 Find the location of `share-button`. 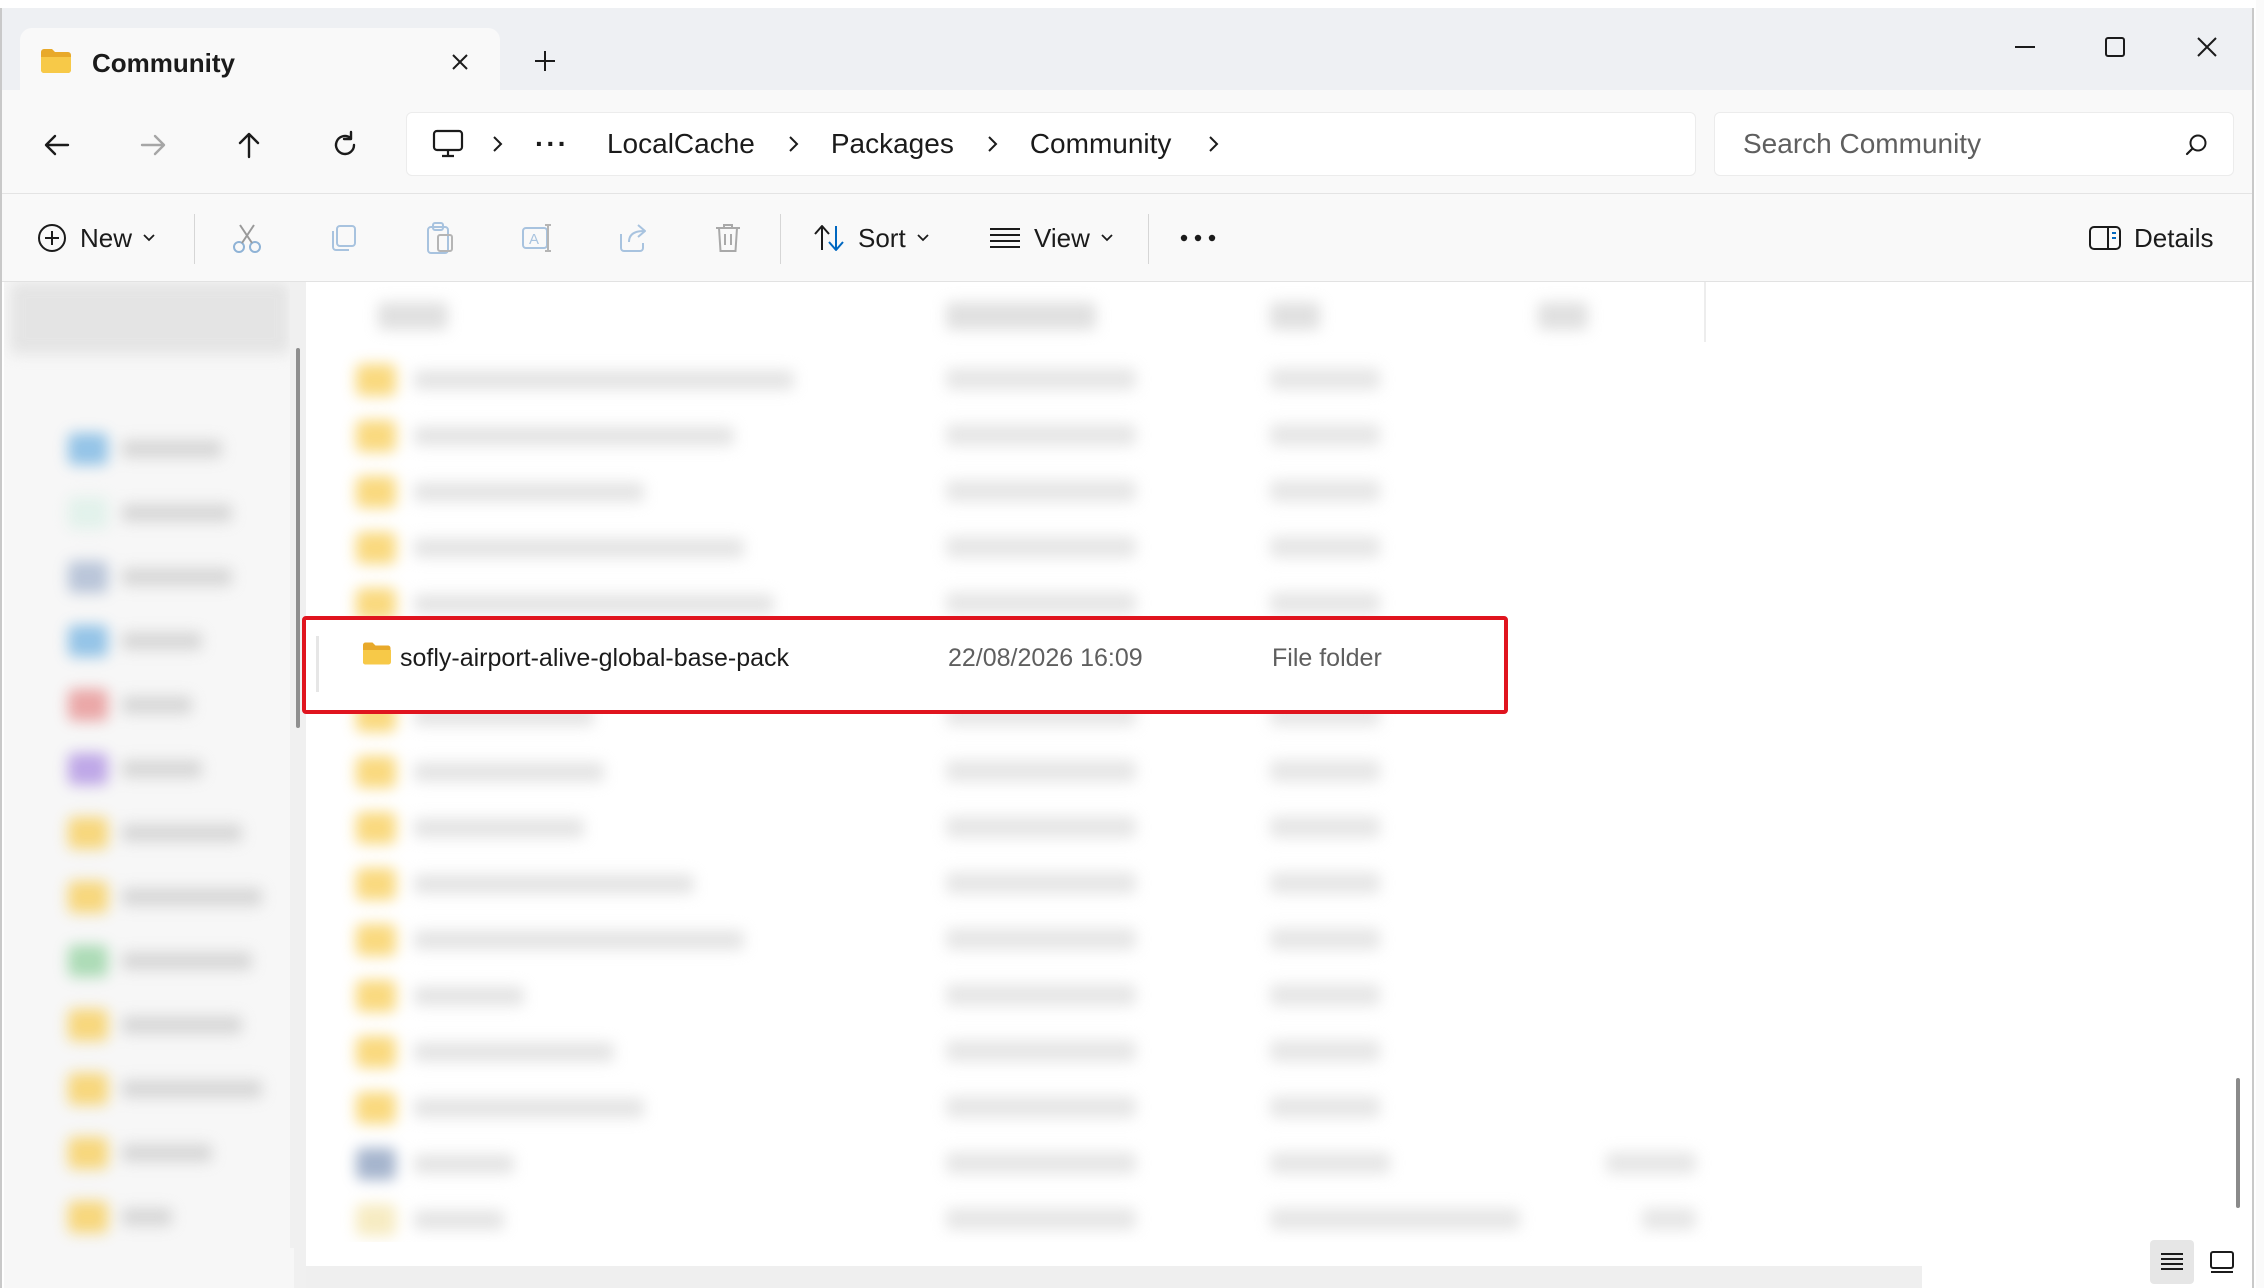

share-button is located at coordinates (633, 238).